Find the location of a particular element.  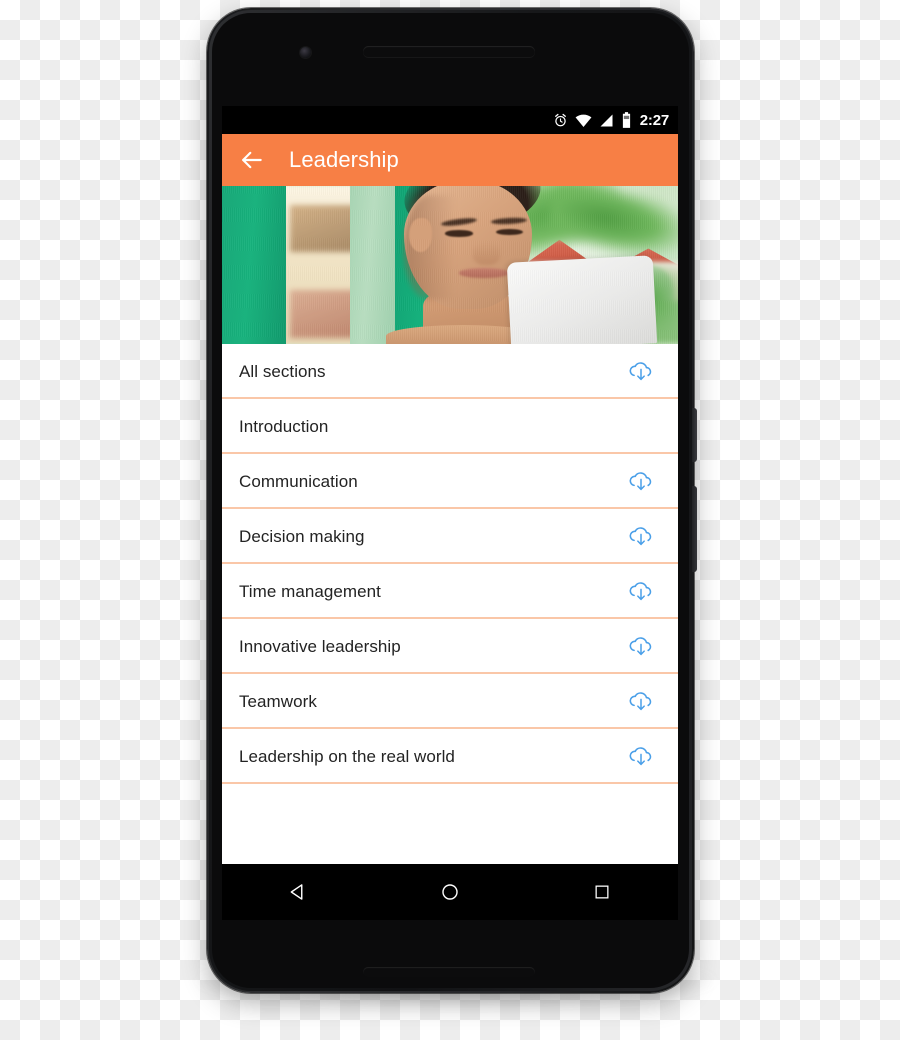

nav-recents-icon is located at coordinates (602, 892).